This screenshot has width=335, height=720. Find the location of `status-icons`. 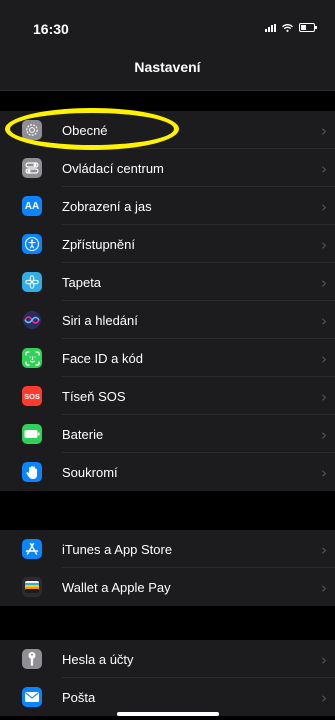

status-icons is located at coordinates (291, 27).